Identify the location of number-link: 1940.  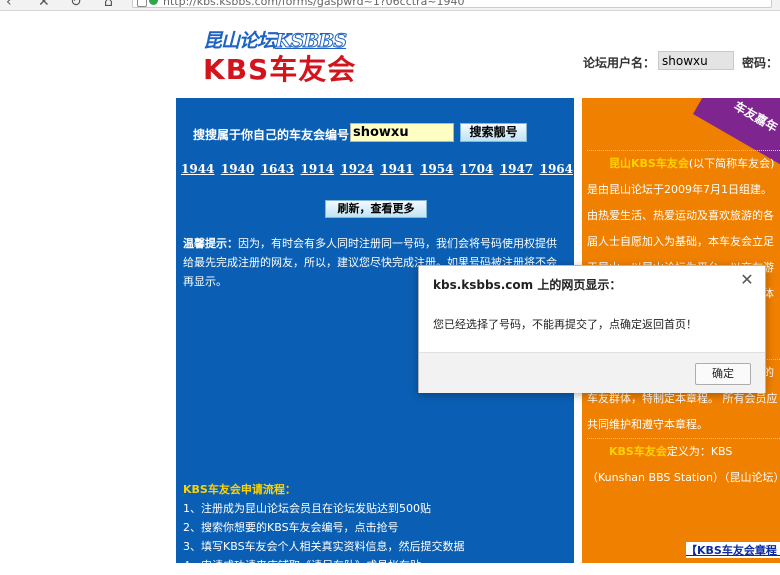
(237, 169).